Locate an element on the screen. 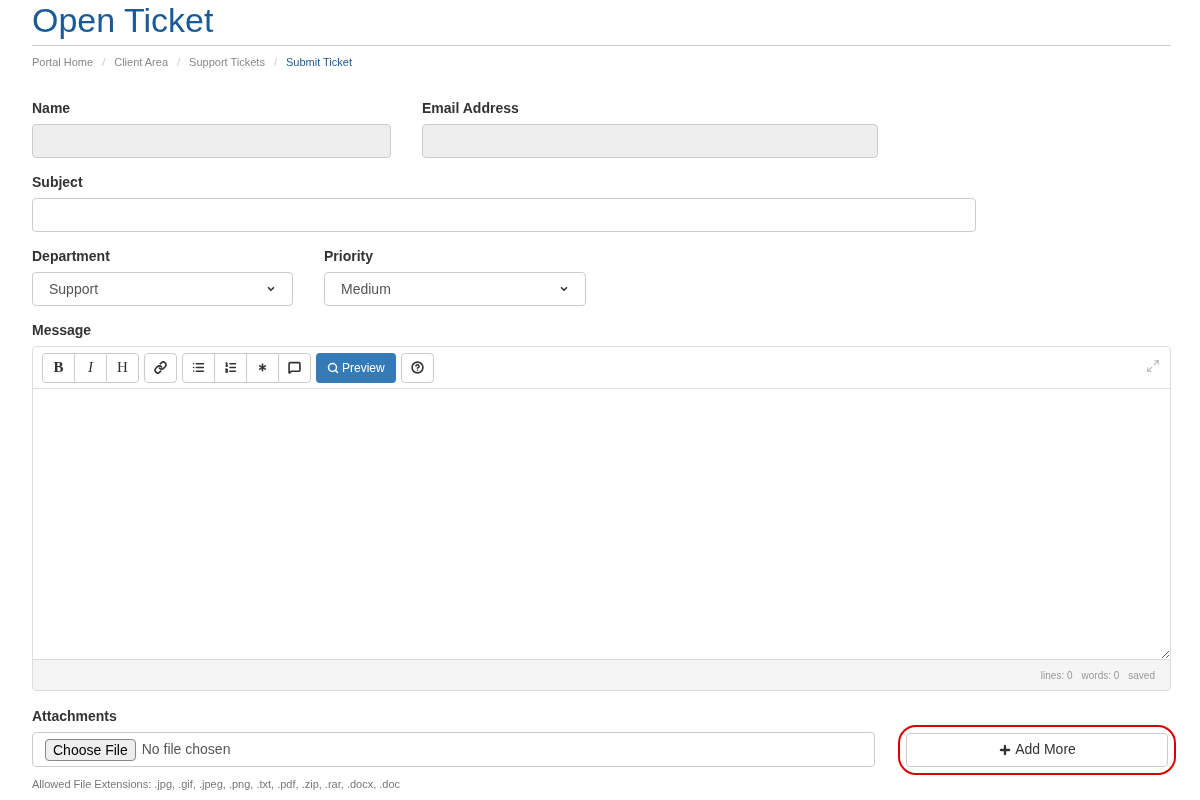  breadcrumb-link: Submit Ticket is located at coordinates (318, 62).